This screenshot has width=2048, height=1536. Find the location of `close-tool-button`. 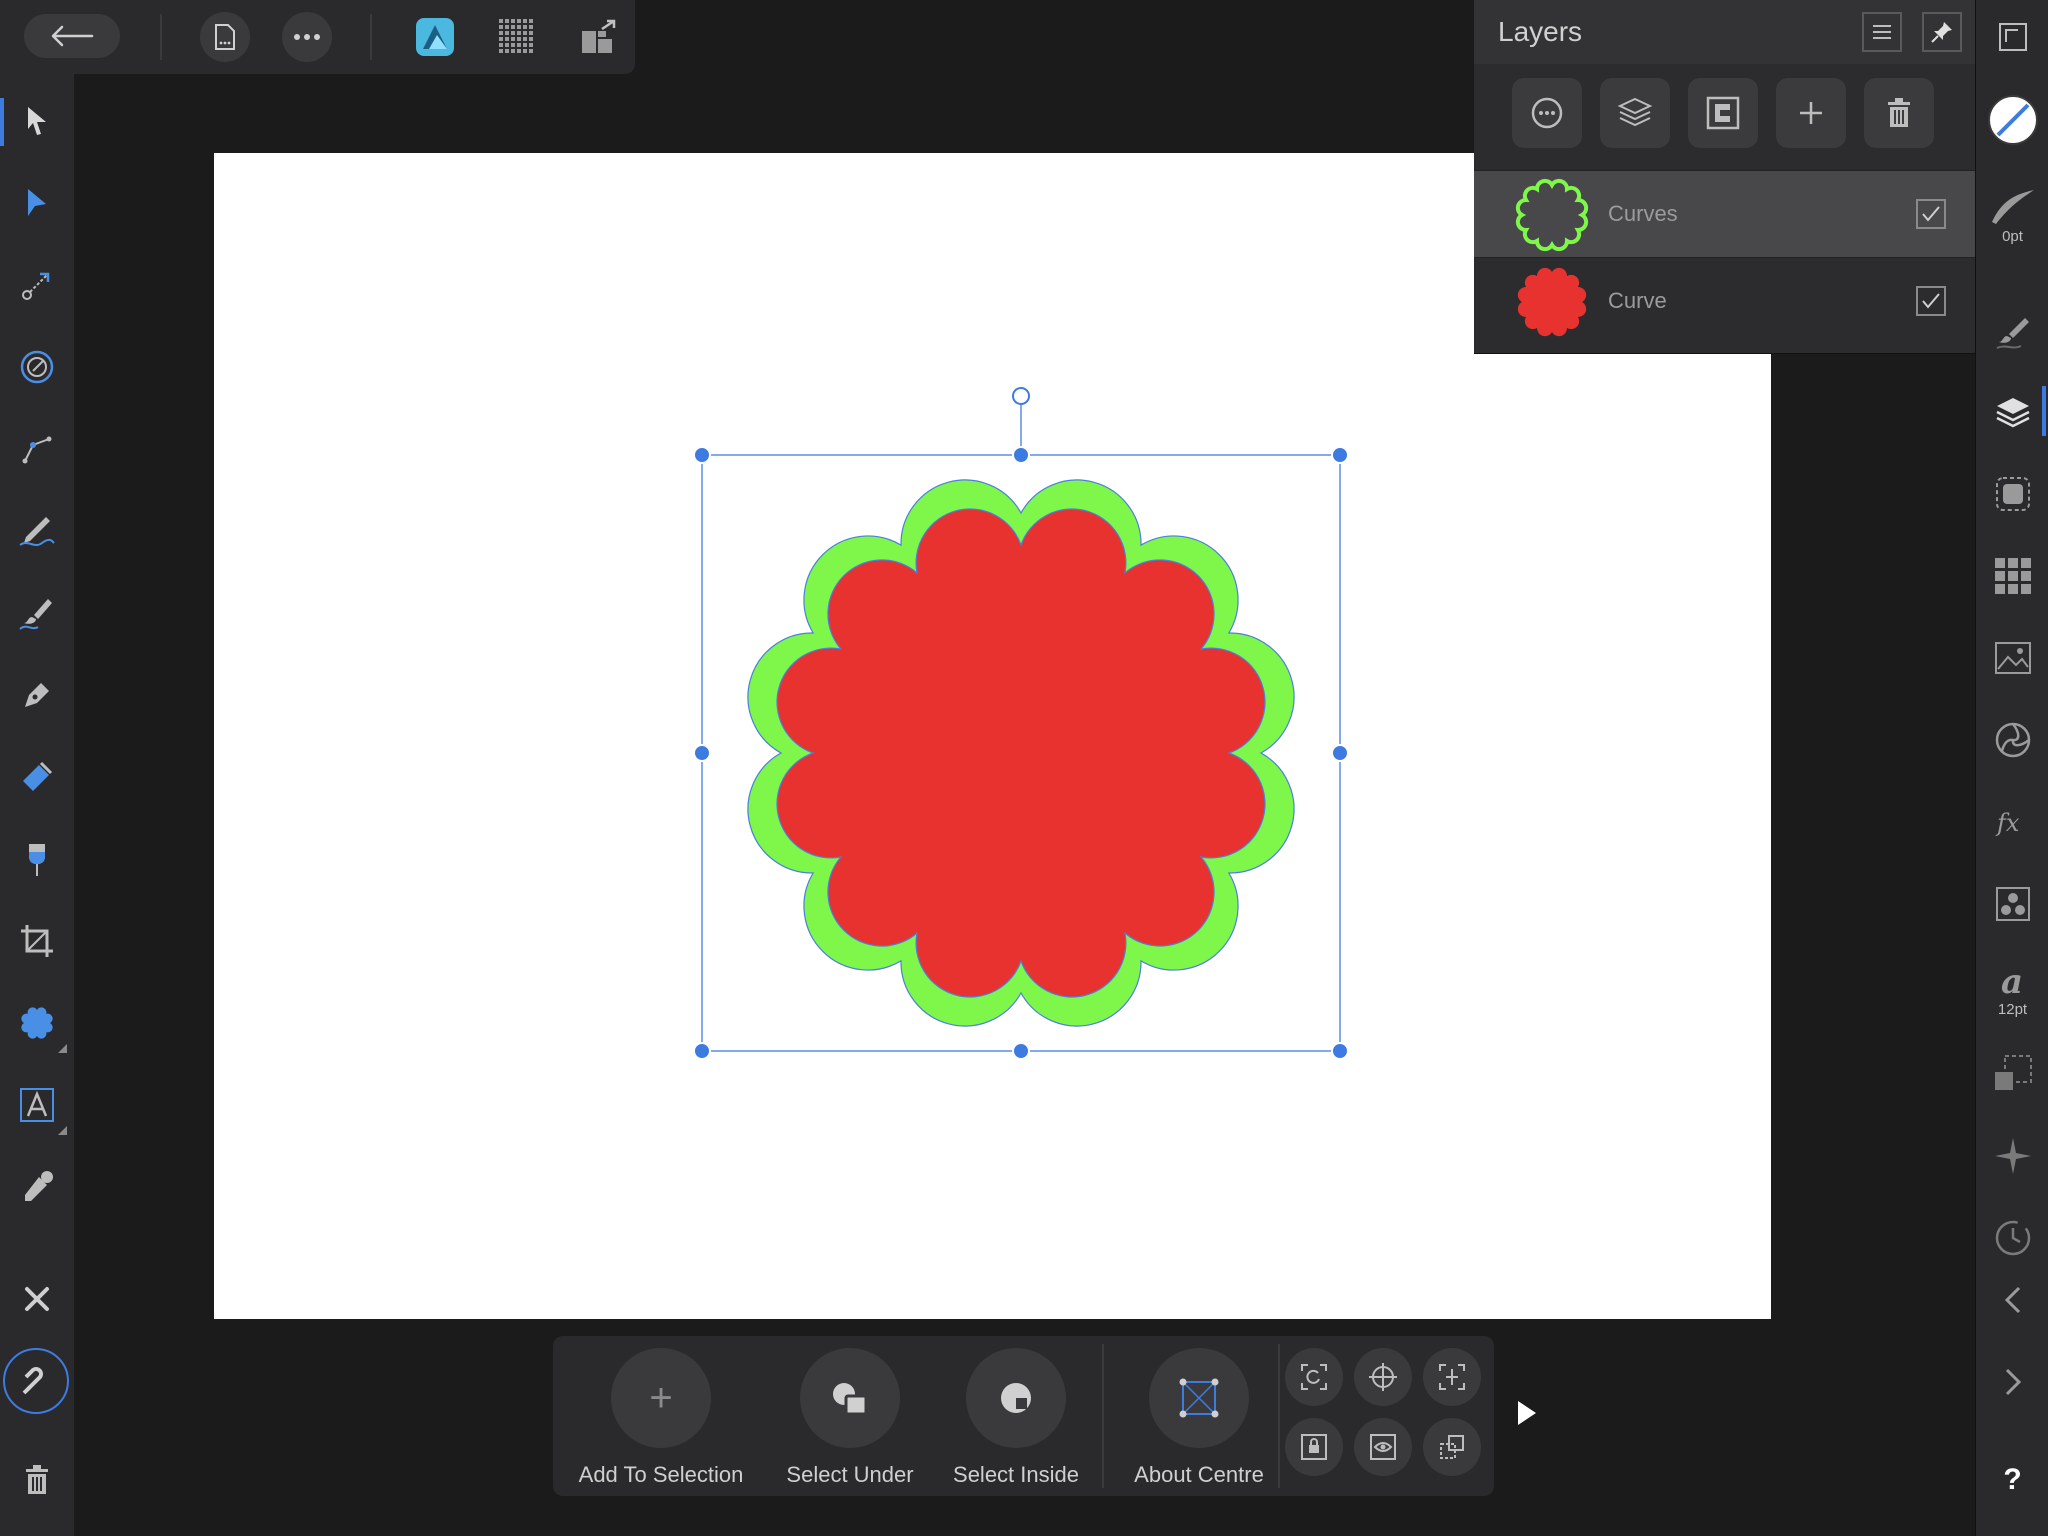

close-tool-button is located at coordinates (37, 1299).